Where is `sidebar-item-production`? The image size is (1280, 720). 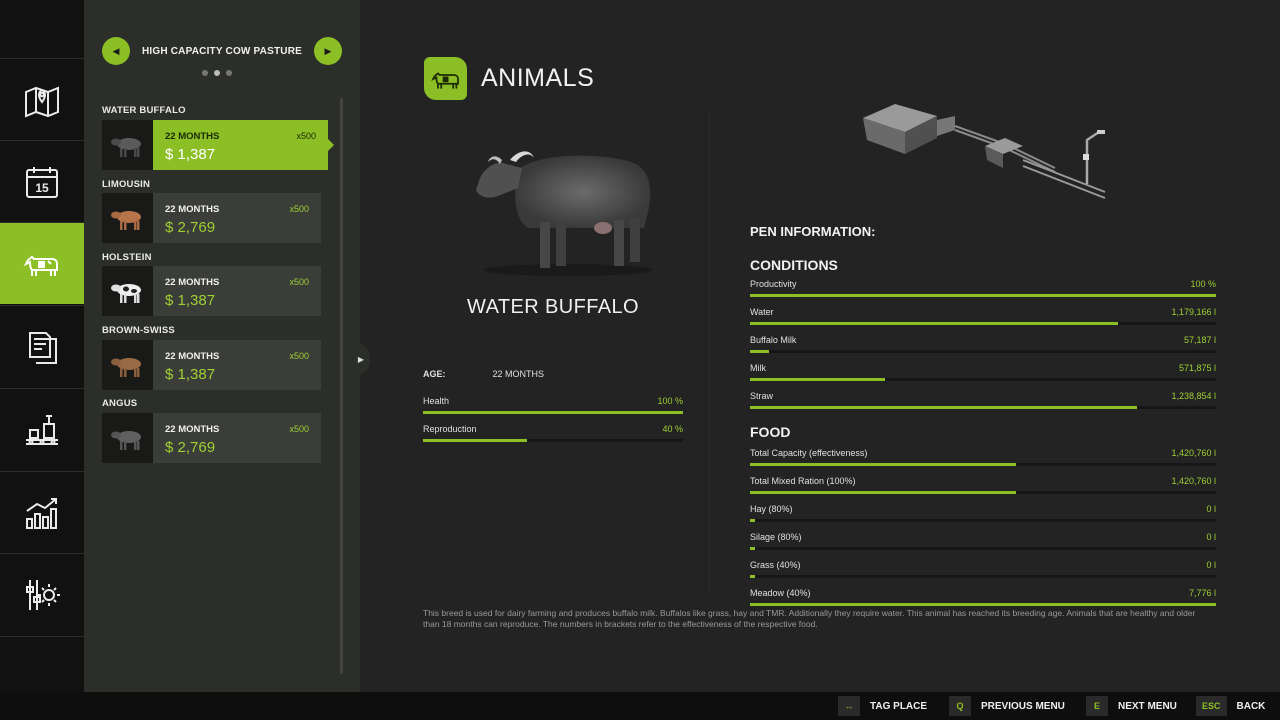
sidebar-item-production is located at coordinates (42, 429).